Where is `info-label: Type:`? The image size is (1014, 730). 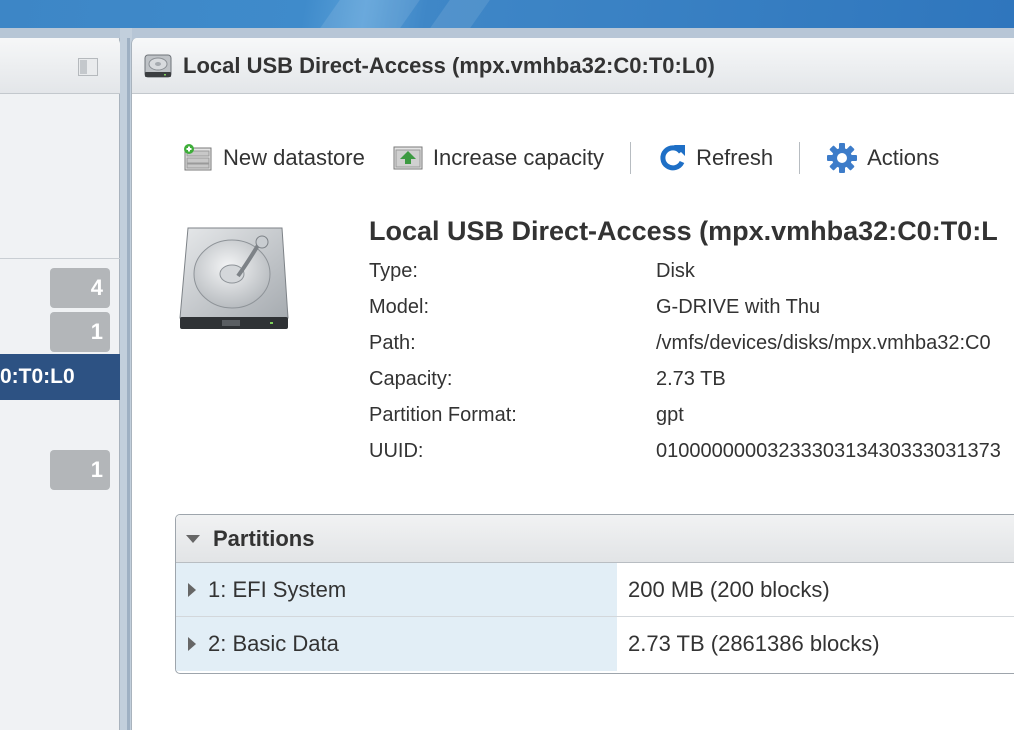 info-label: Type: is located at coordinates (393, 271).